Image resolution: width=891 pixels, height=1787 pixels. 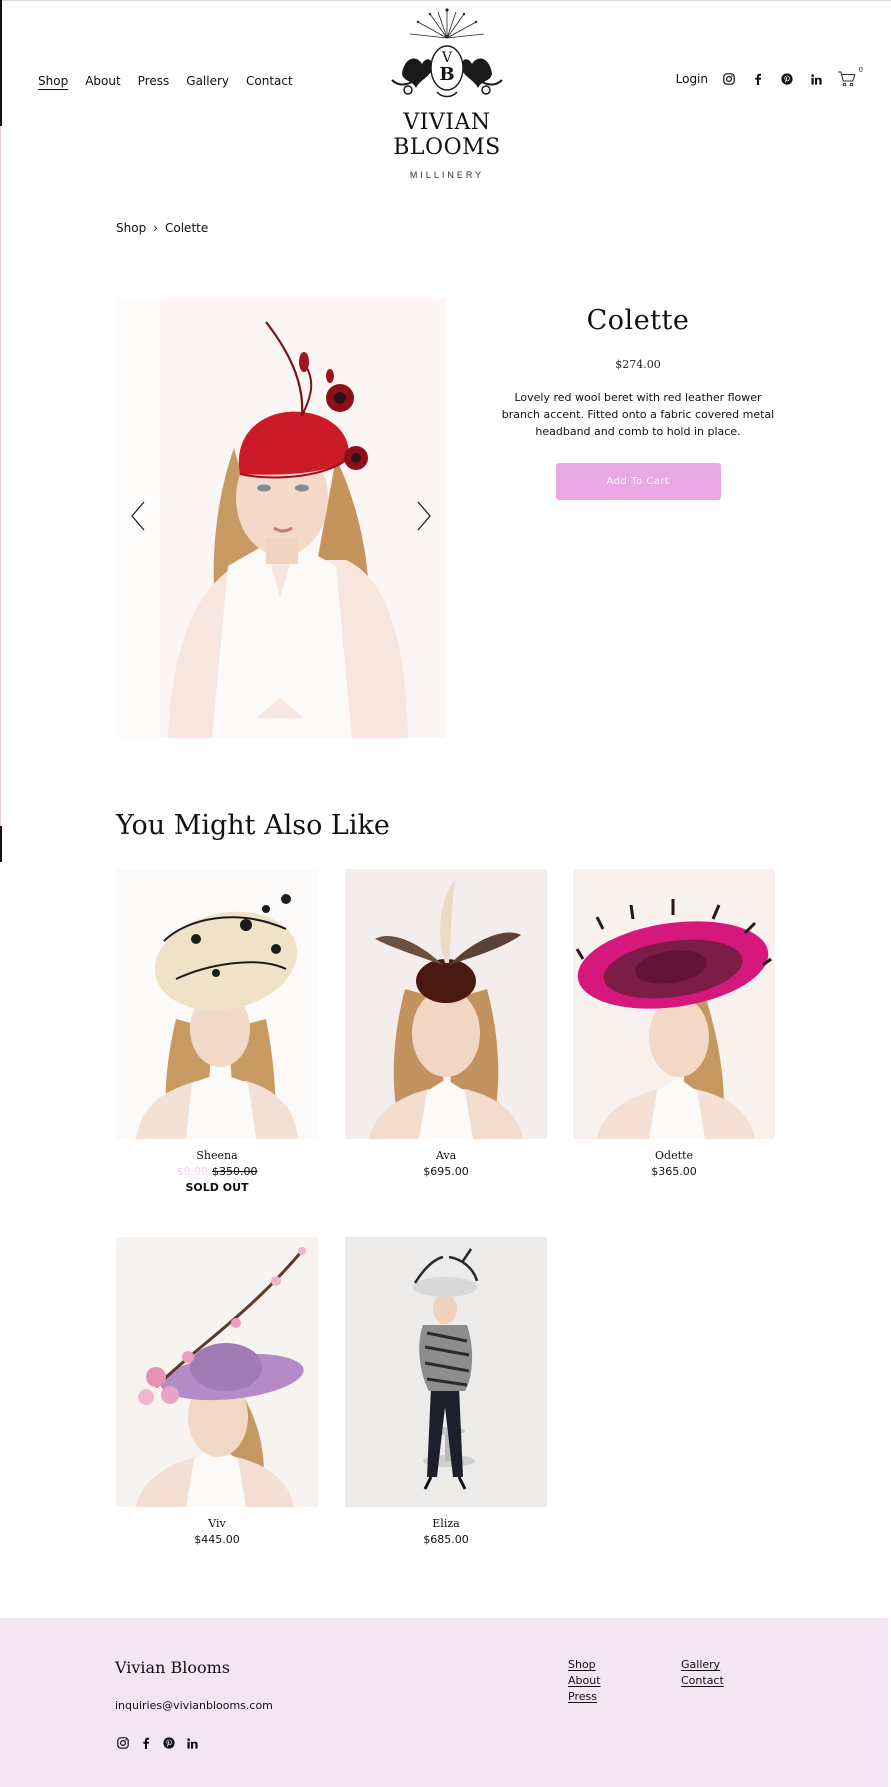 I want to click on related-card-eliza: Eliza $685.00, so click(x=446, y=1391).